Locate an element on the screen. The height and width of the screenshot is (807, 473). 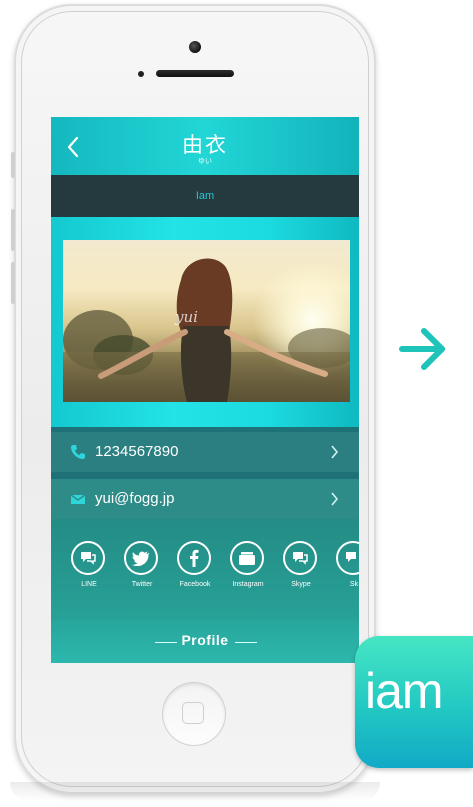
email-address: yui@fogg.jp is located at coordinates (135, 498).